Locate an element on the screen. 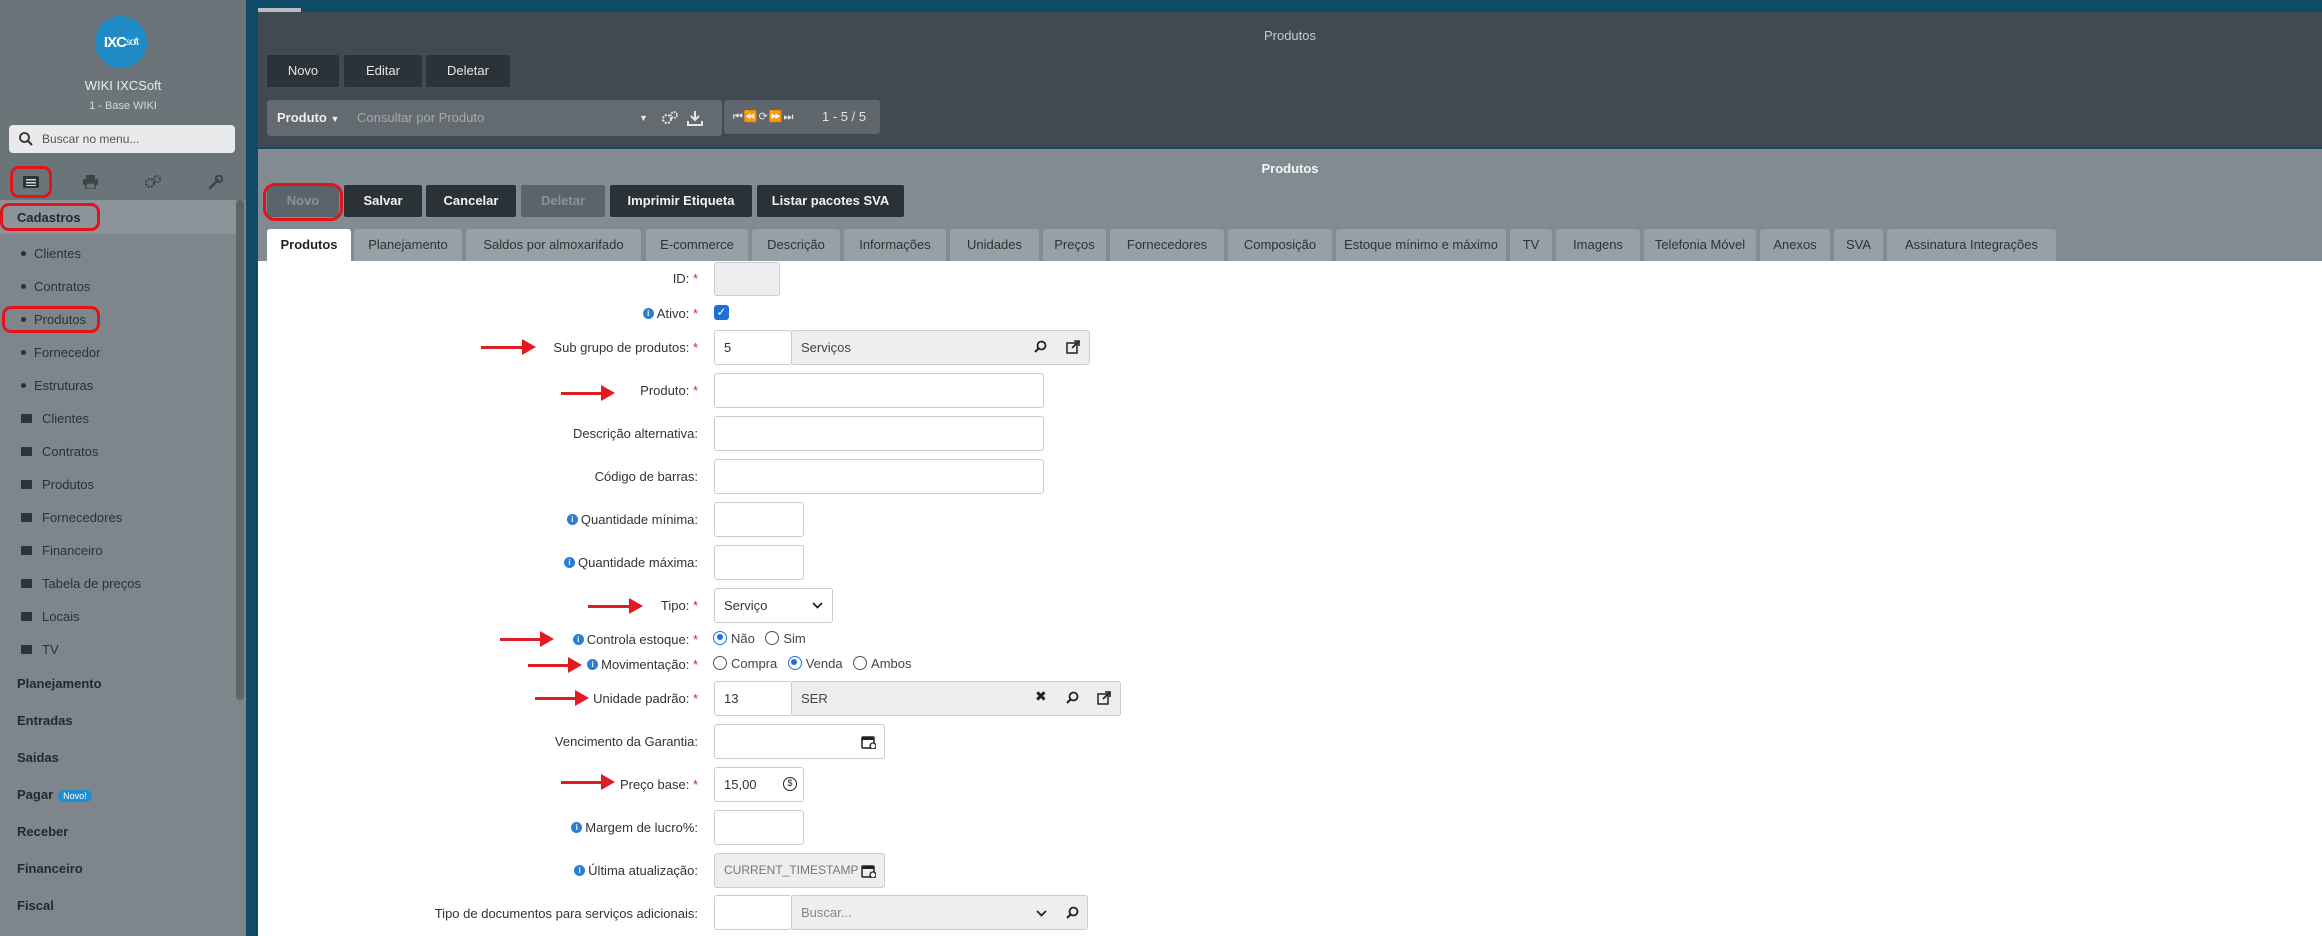 Image resolution: width=2322 pixels, height=936 pixels. save-button: Salvar is located at coordinates (383, 201).